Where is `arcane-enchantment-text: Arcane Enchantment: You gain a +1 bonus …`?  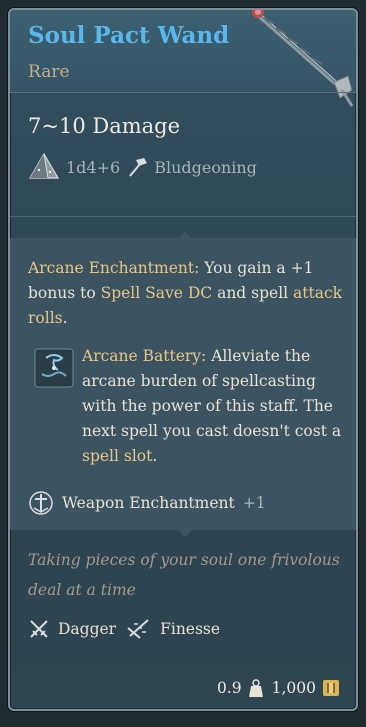 arcane-enchantment-text: Arcane Enchantment: You gain a +1 bonus … is located at coordinates (187, 293).